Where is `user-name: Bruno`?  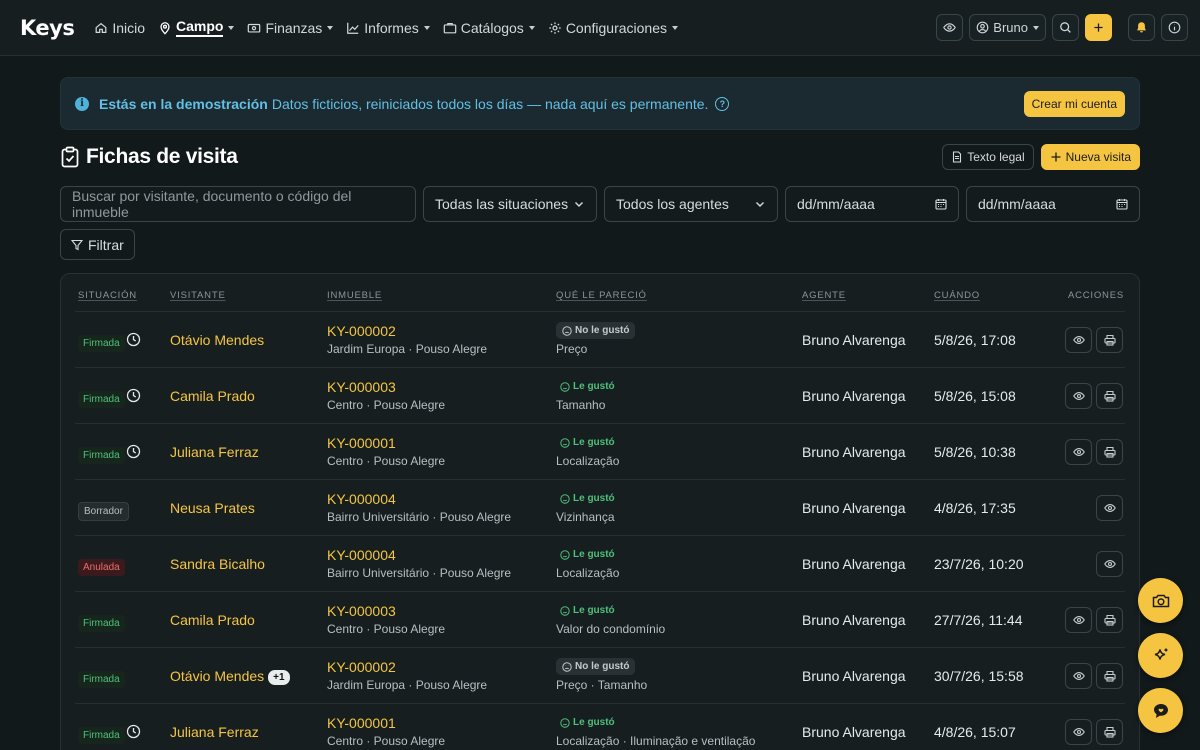
user-name: Bruno is located at coordinates (1010, 27).